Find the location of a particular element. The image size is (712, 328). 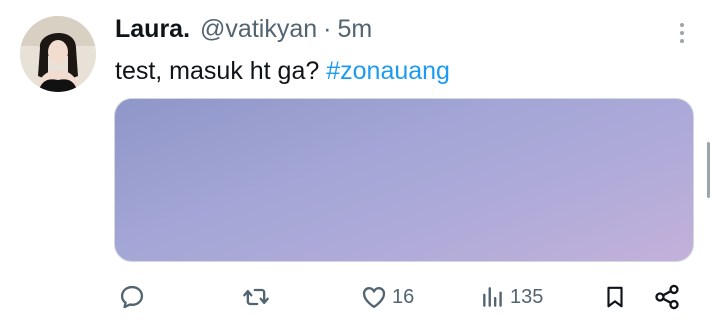

display-name: Laura. is located at coordinates (152, 29).